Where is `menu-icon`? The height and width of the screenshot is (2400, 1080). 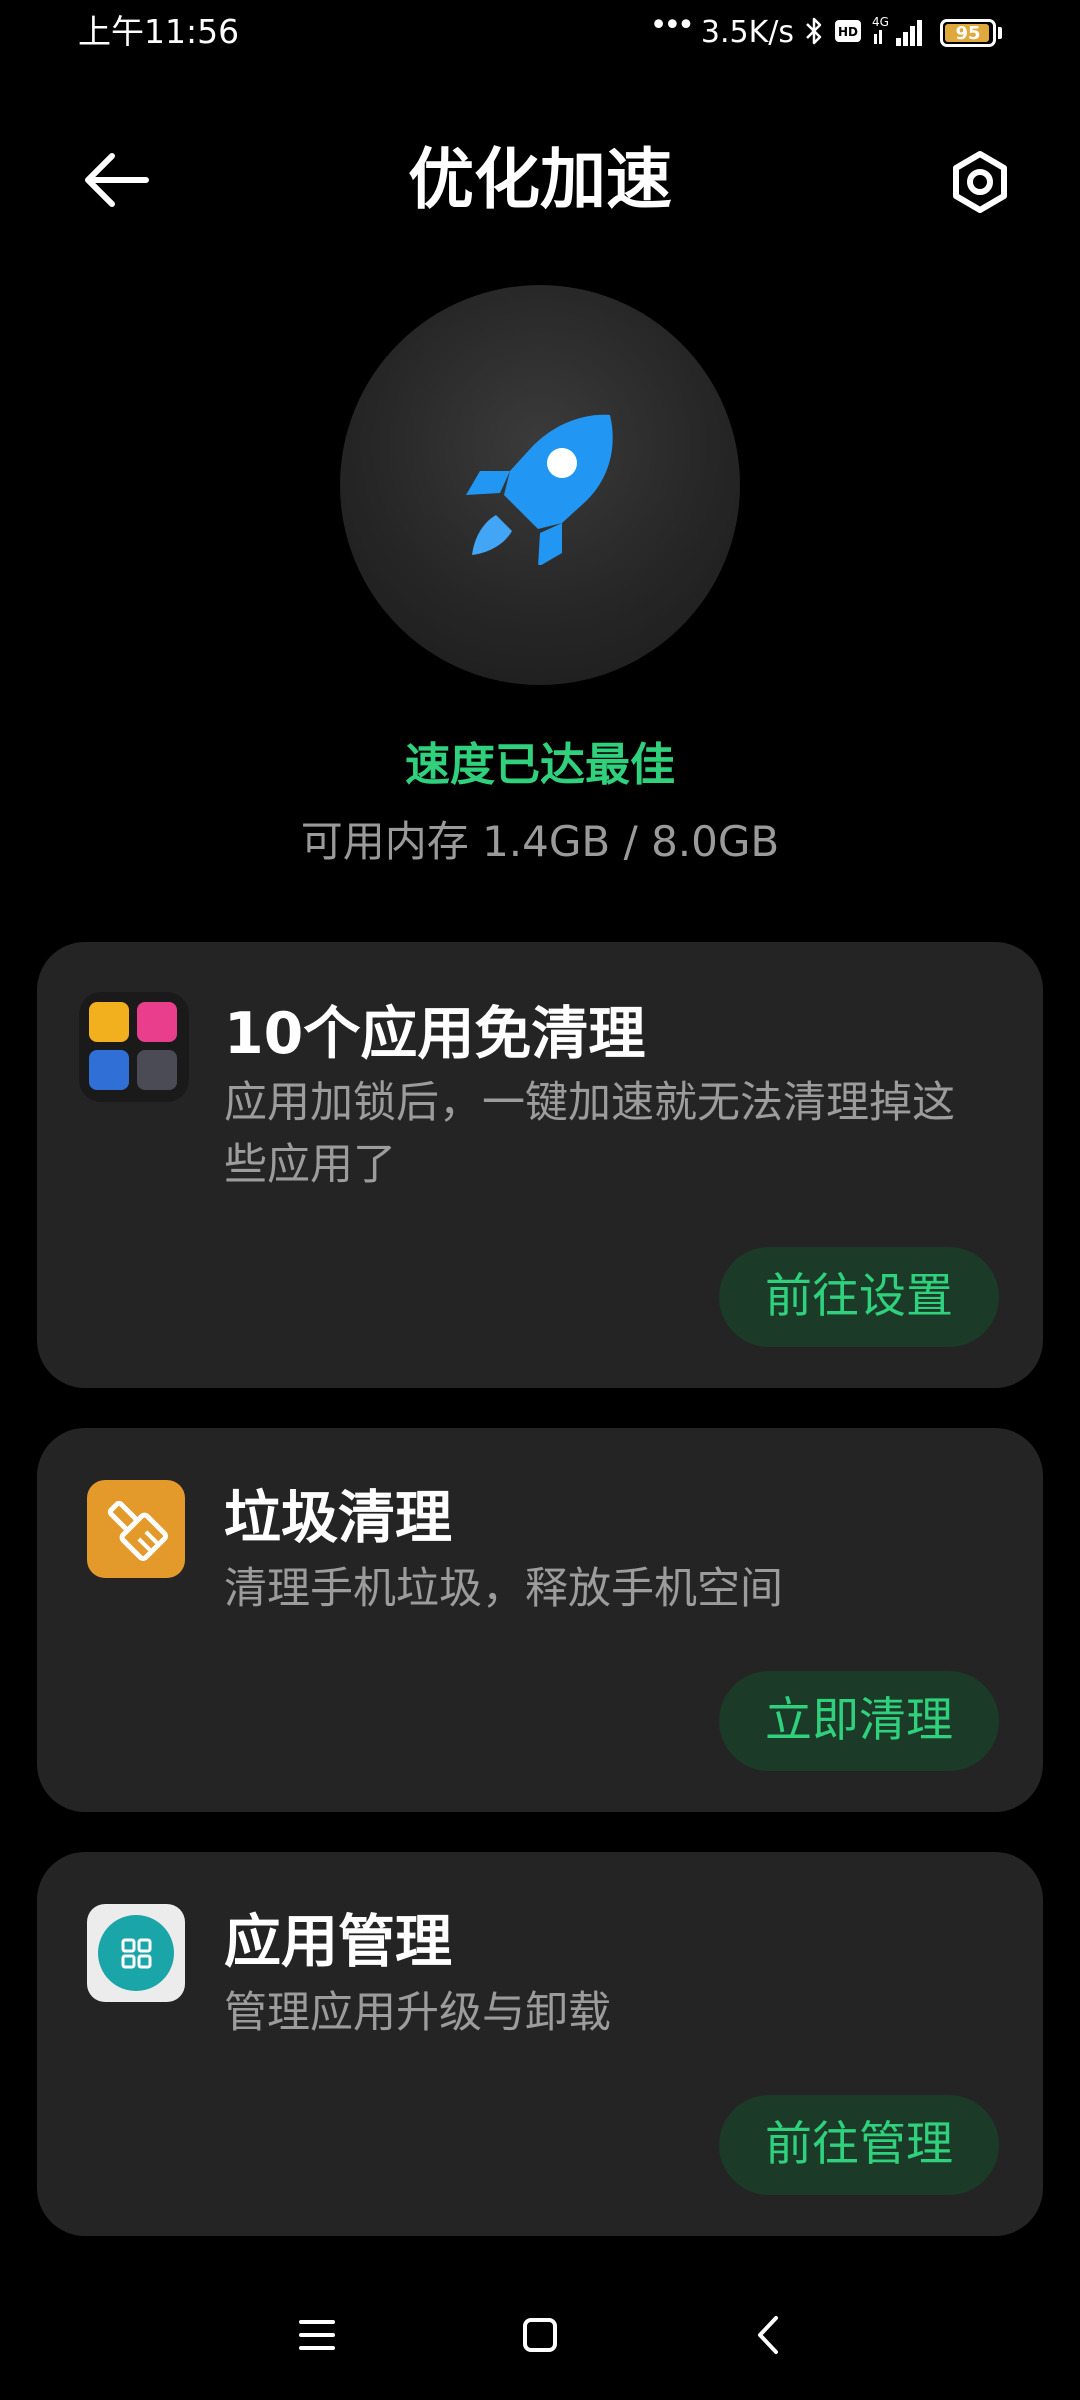 menu-icon is located at coordinates (317, 2335).